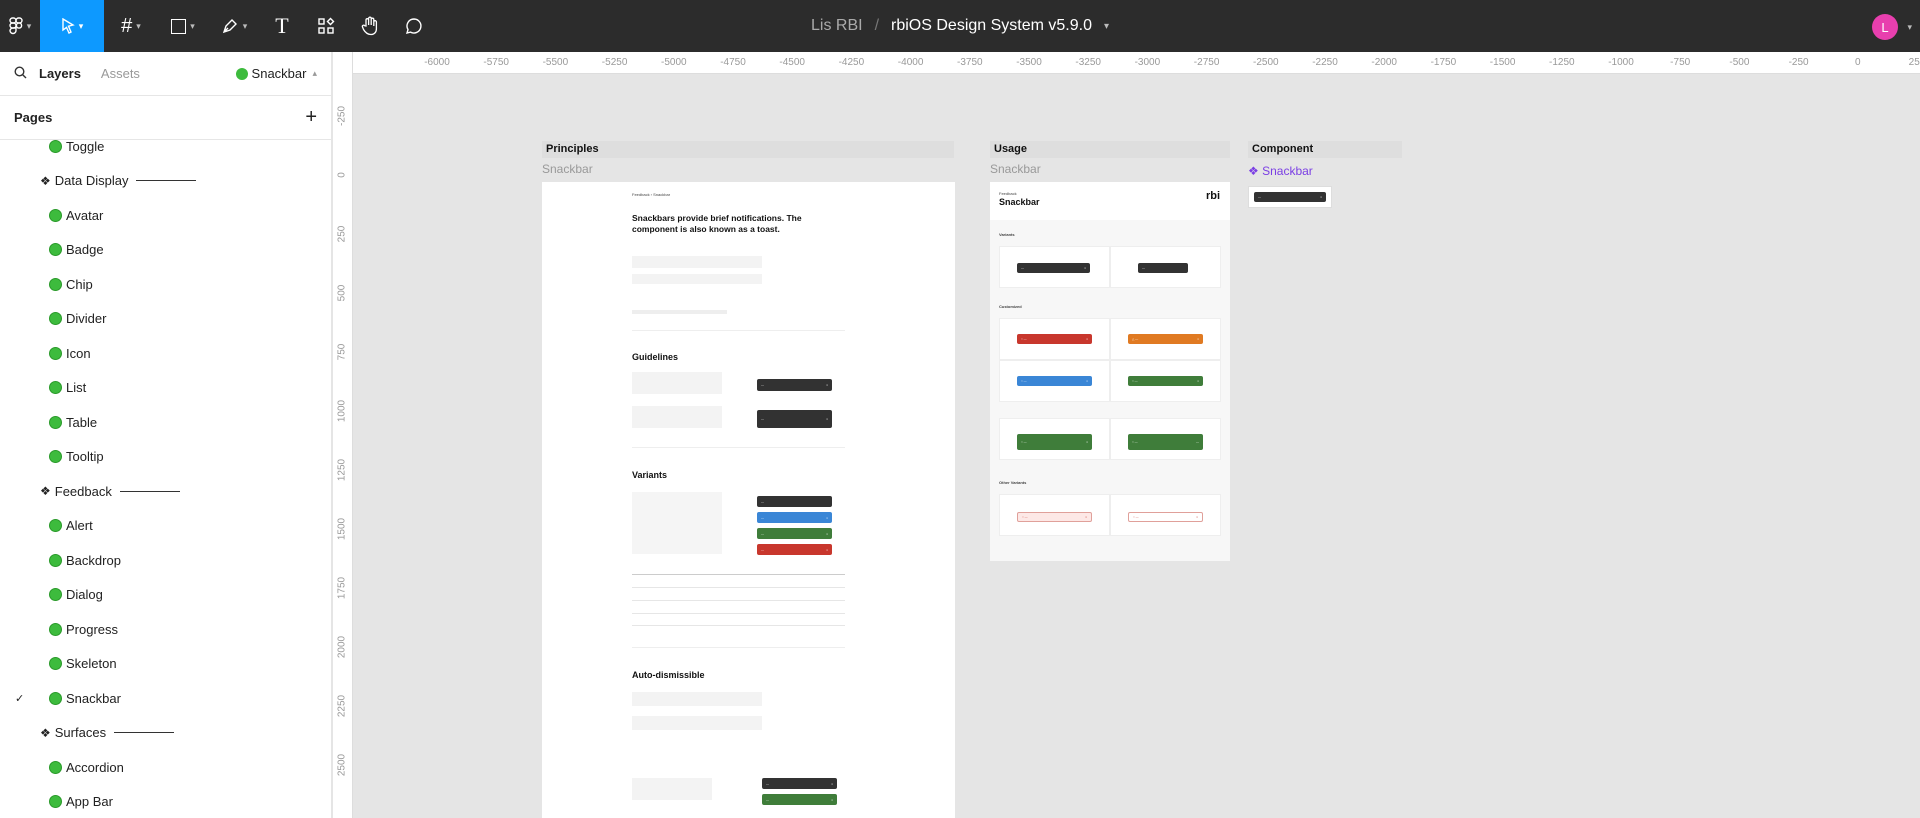 The width and height of the screenshot is (1920, 818). Describe the element at coordinates (1621, 62) in the screenshot. I see `ruler-tick-label: -1000` at that location.